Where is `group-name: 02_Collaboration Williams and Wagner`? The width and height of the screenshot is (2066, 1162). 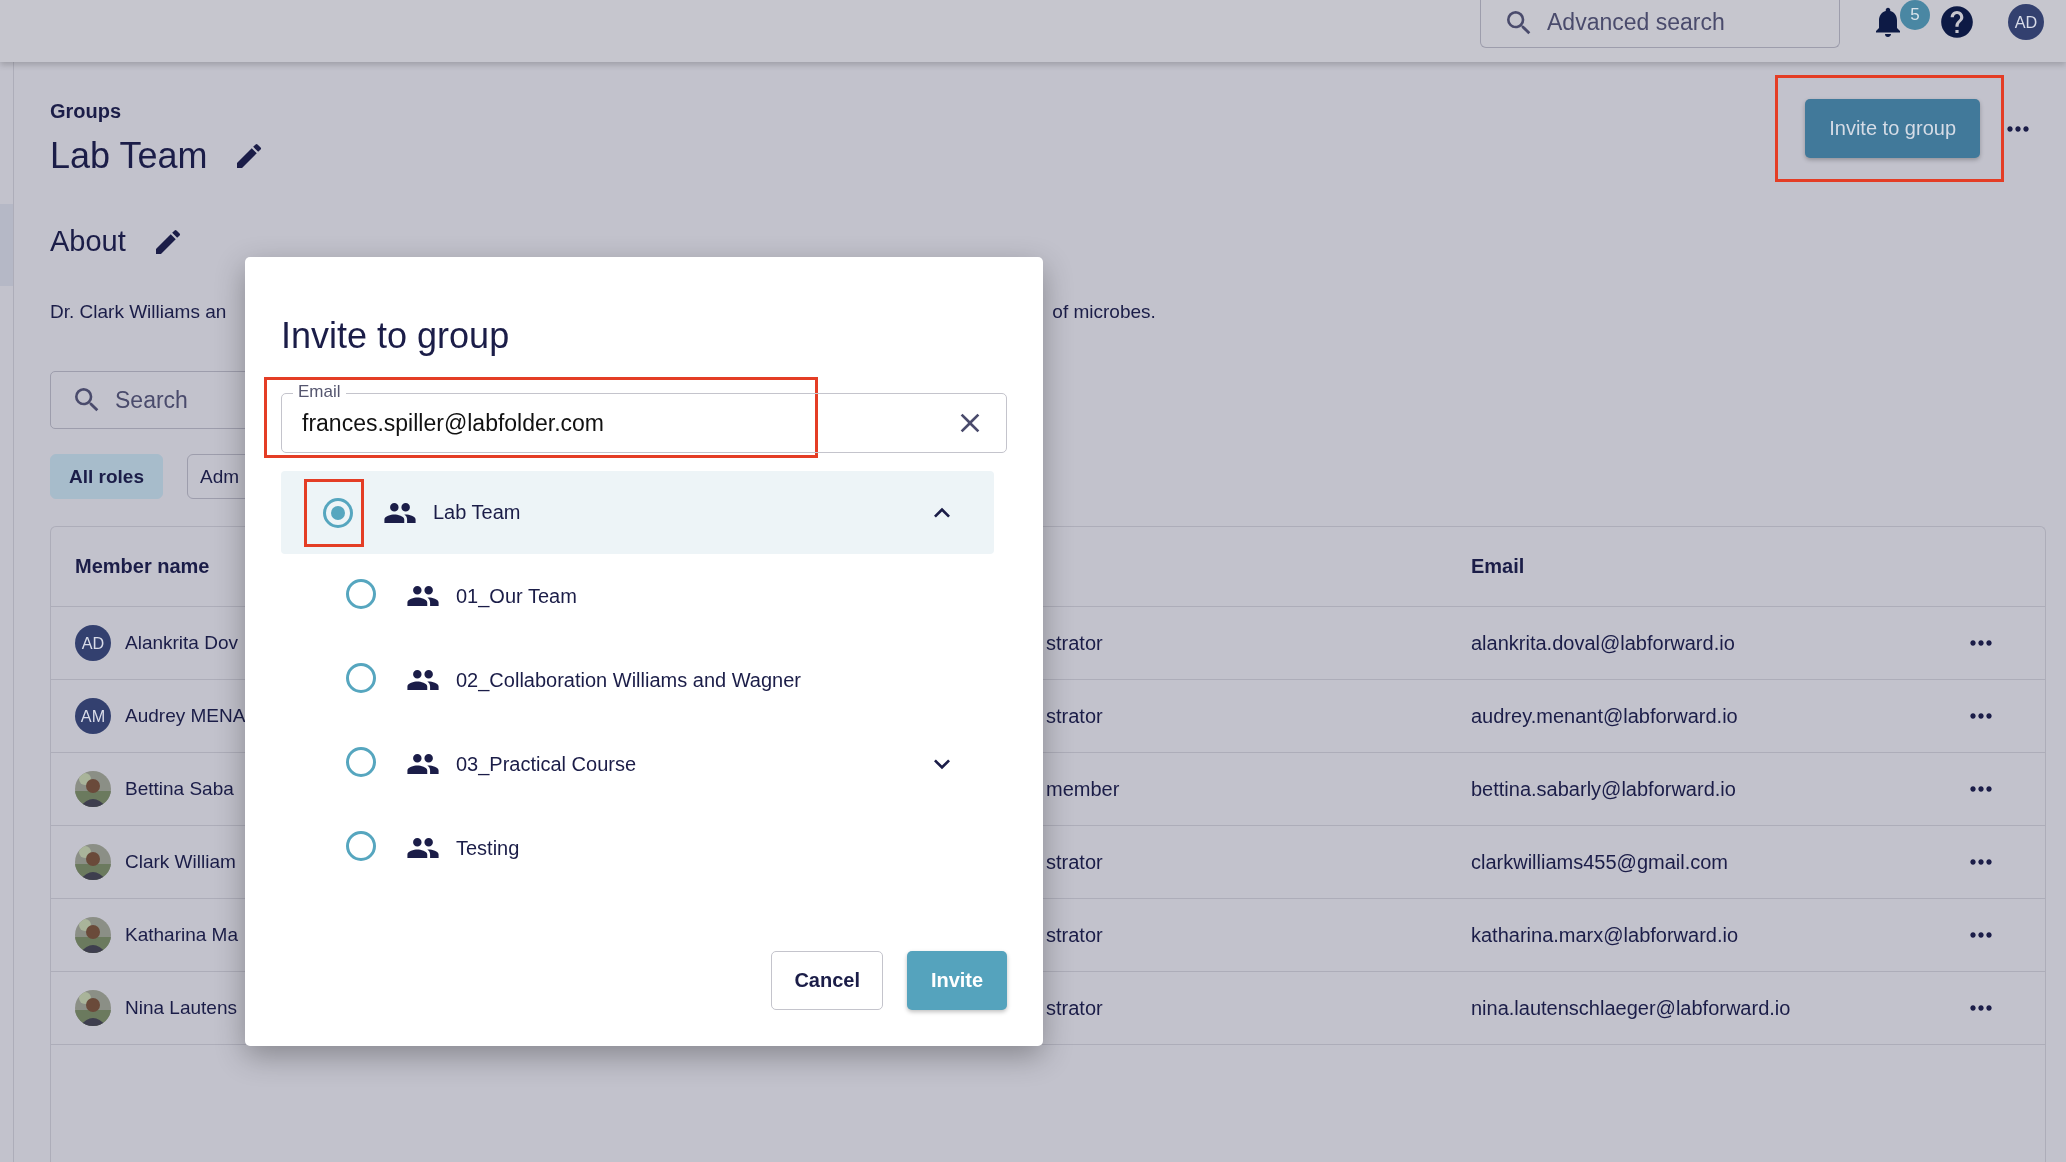
group-name: 02_Collaboration Williams and Wagner is located at coordinates (707, 680).